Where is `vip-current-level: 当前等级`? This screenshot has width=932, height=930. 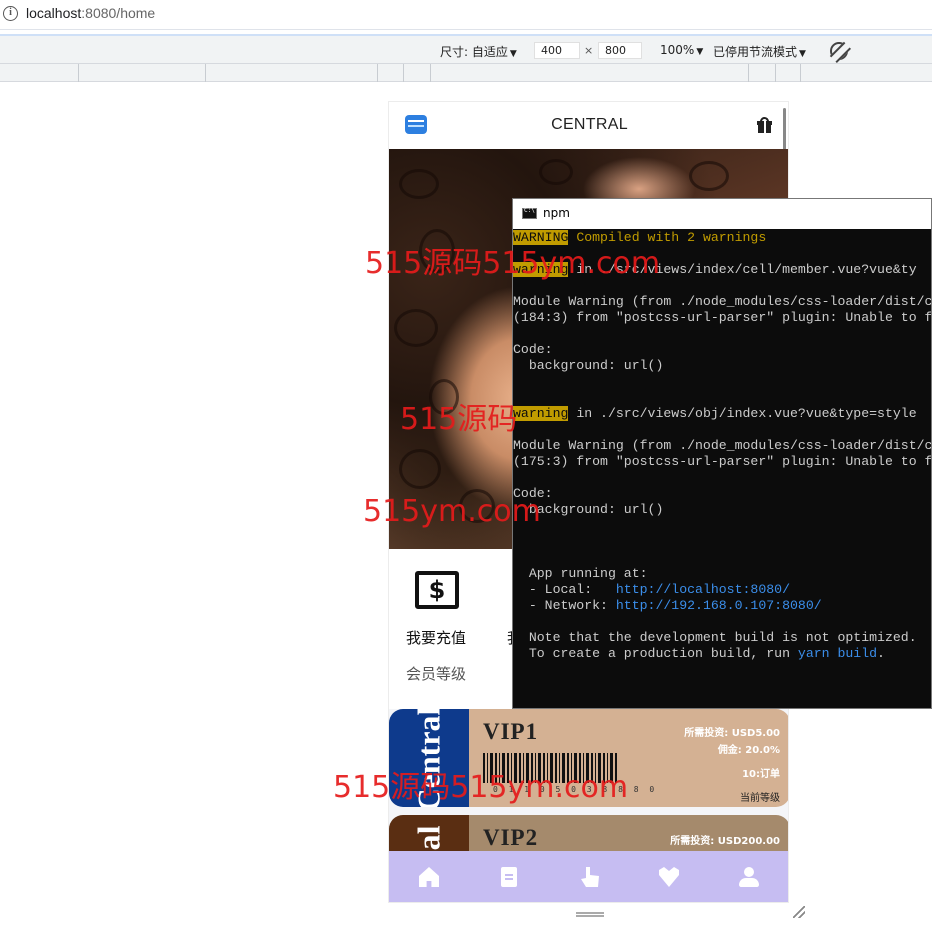 vip-current-level: 当前等级 is located at coordinates (760, 798).